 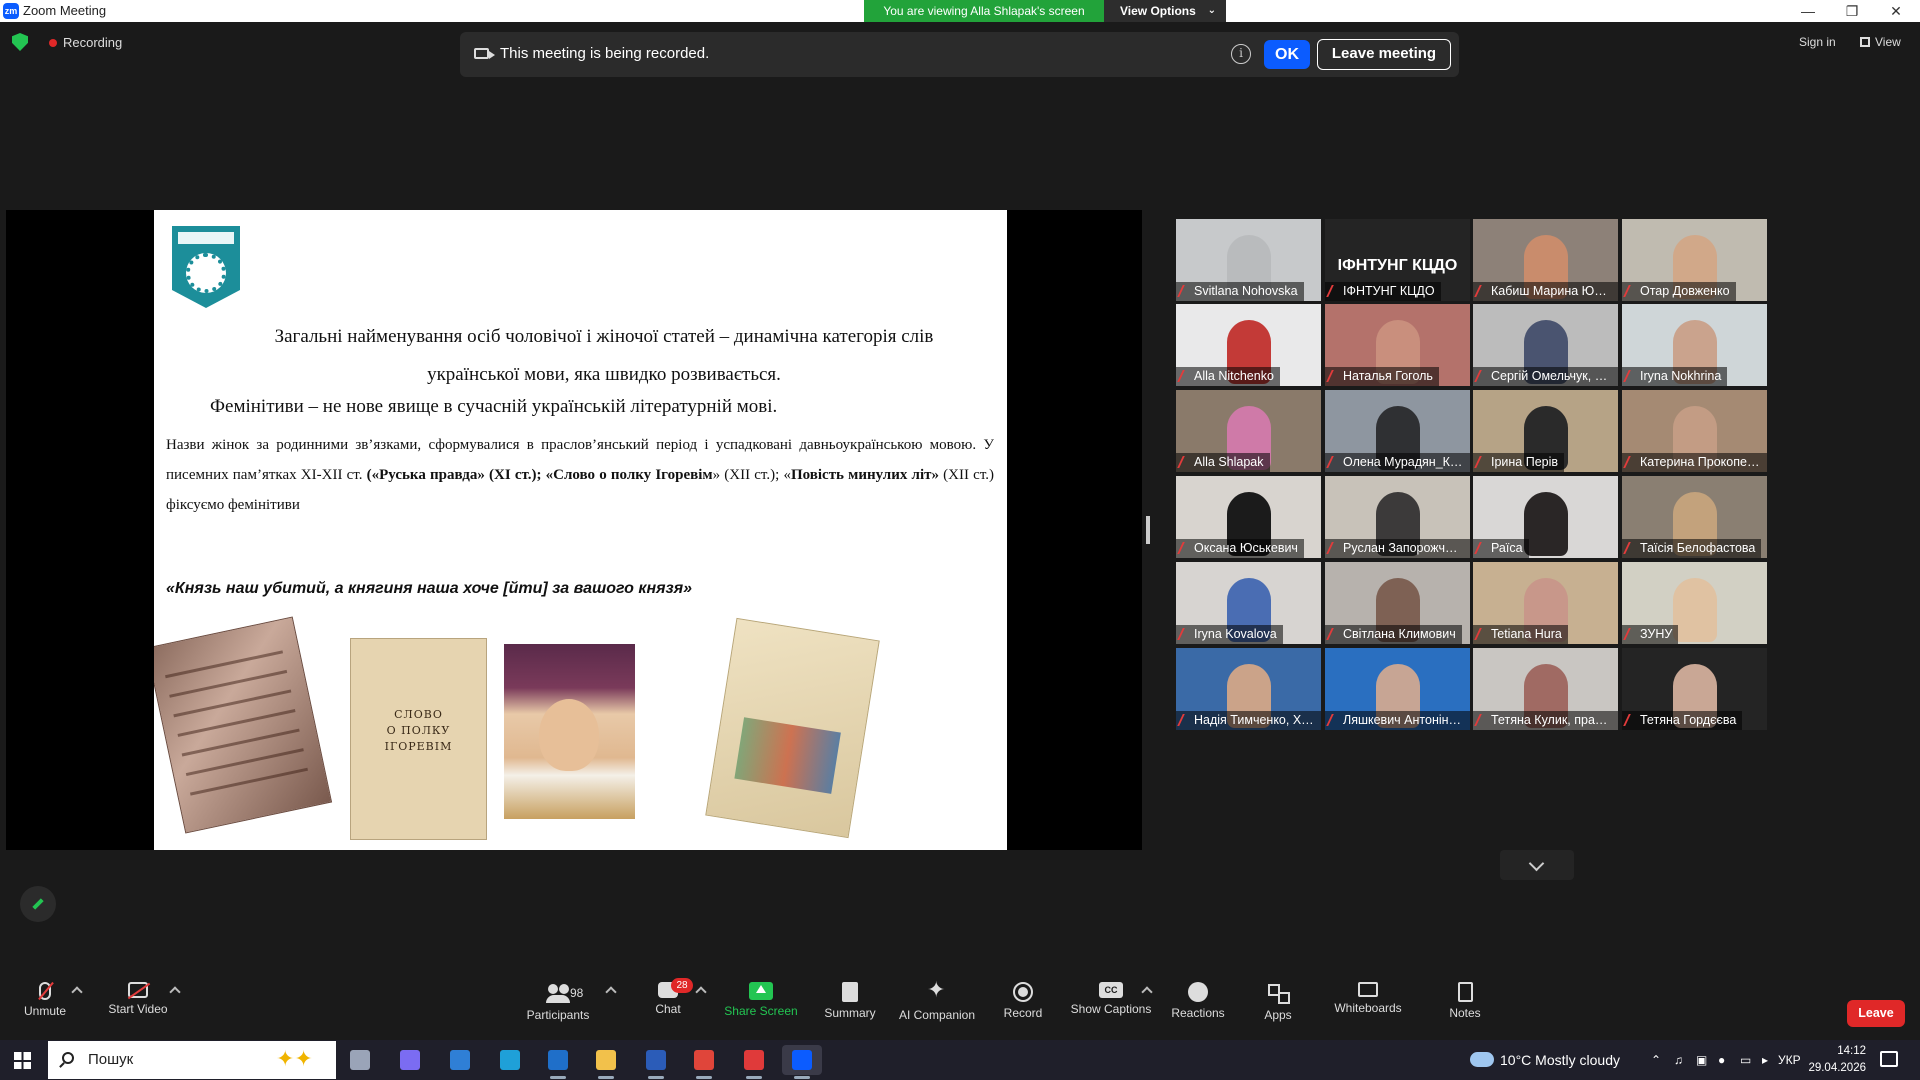 I want to click on tray-chevron-up-icon: ⌃, so click(x=1656, y=1060).